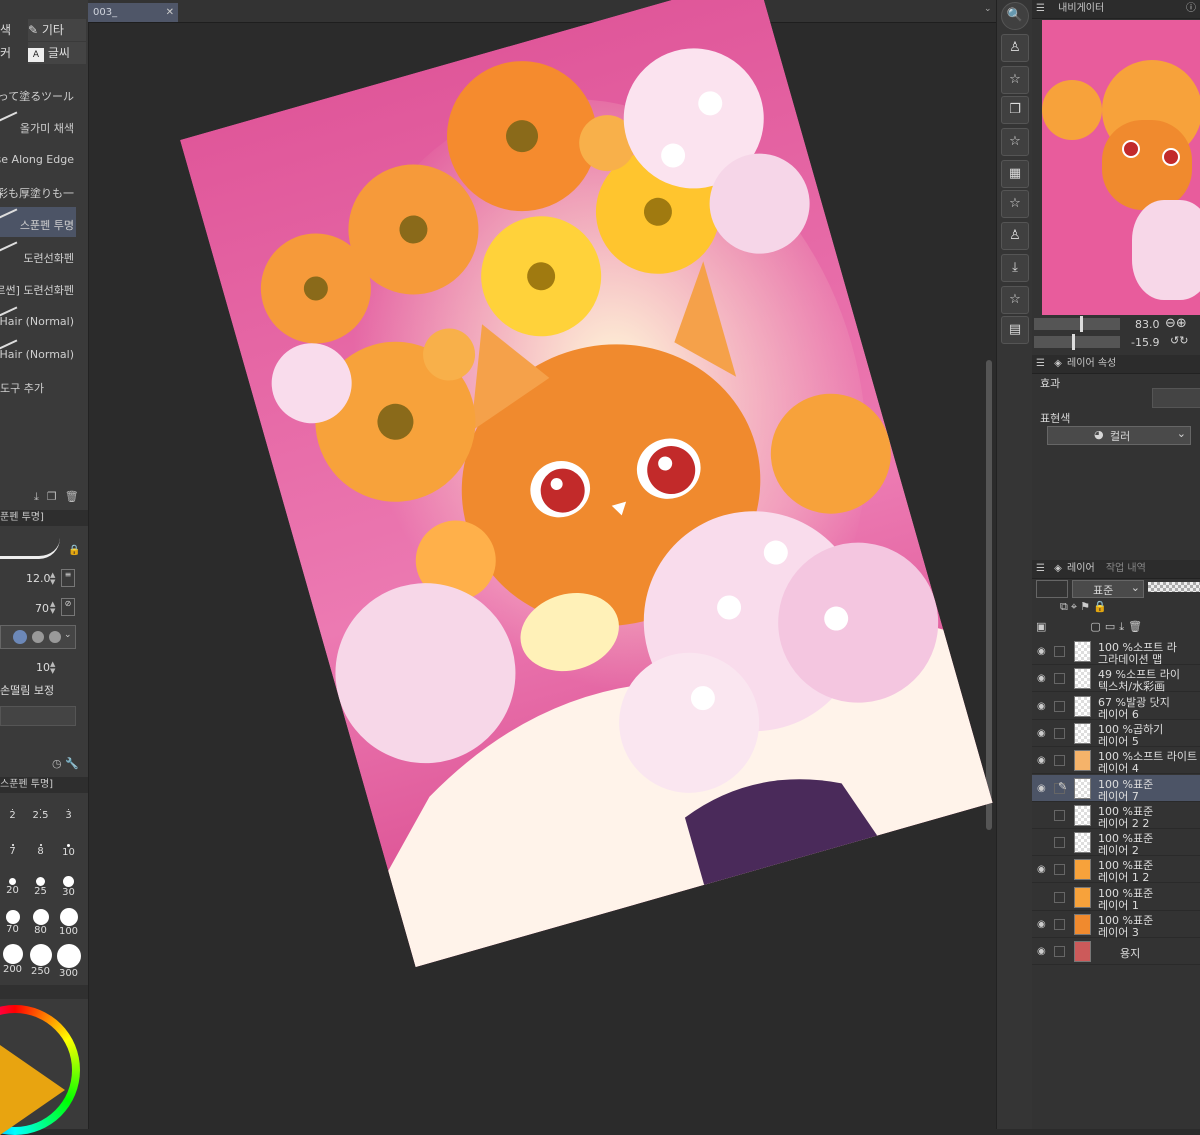  Describe the element at coordinates (68, 885) in the screenshot. I see `brush-size-preset: 30` at that location.